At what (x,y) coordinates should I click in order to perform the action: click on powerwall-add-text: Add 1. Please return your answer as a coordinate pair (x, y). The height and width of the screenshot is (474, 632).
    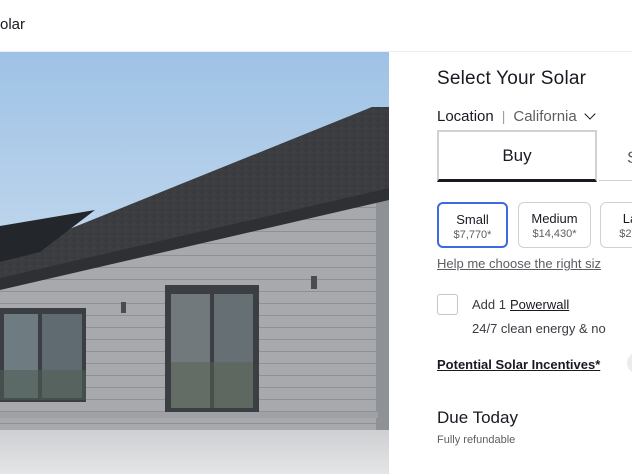
    Looking at the image, I should click on (489, 304).